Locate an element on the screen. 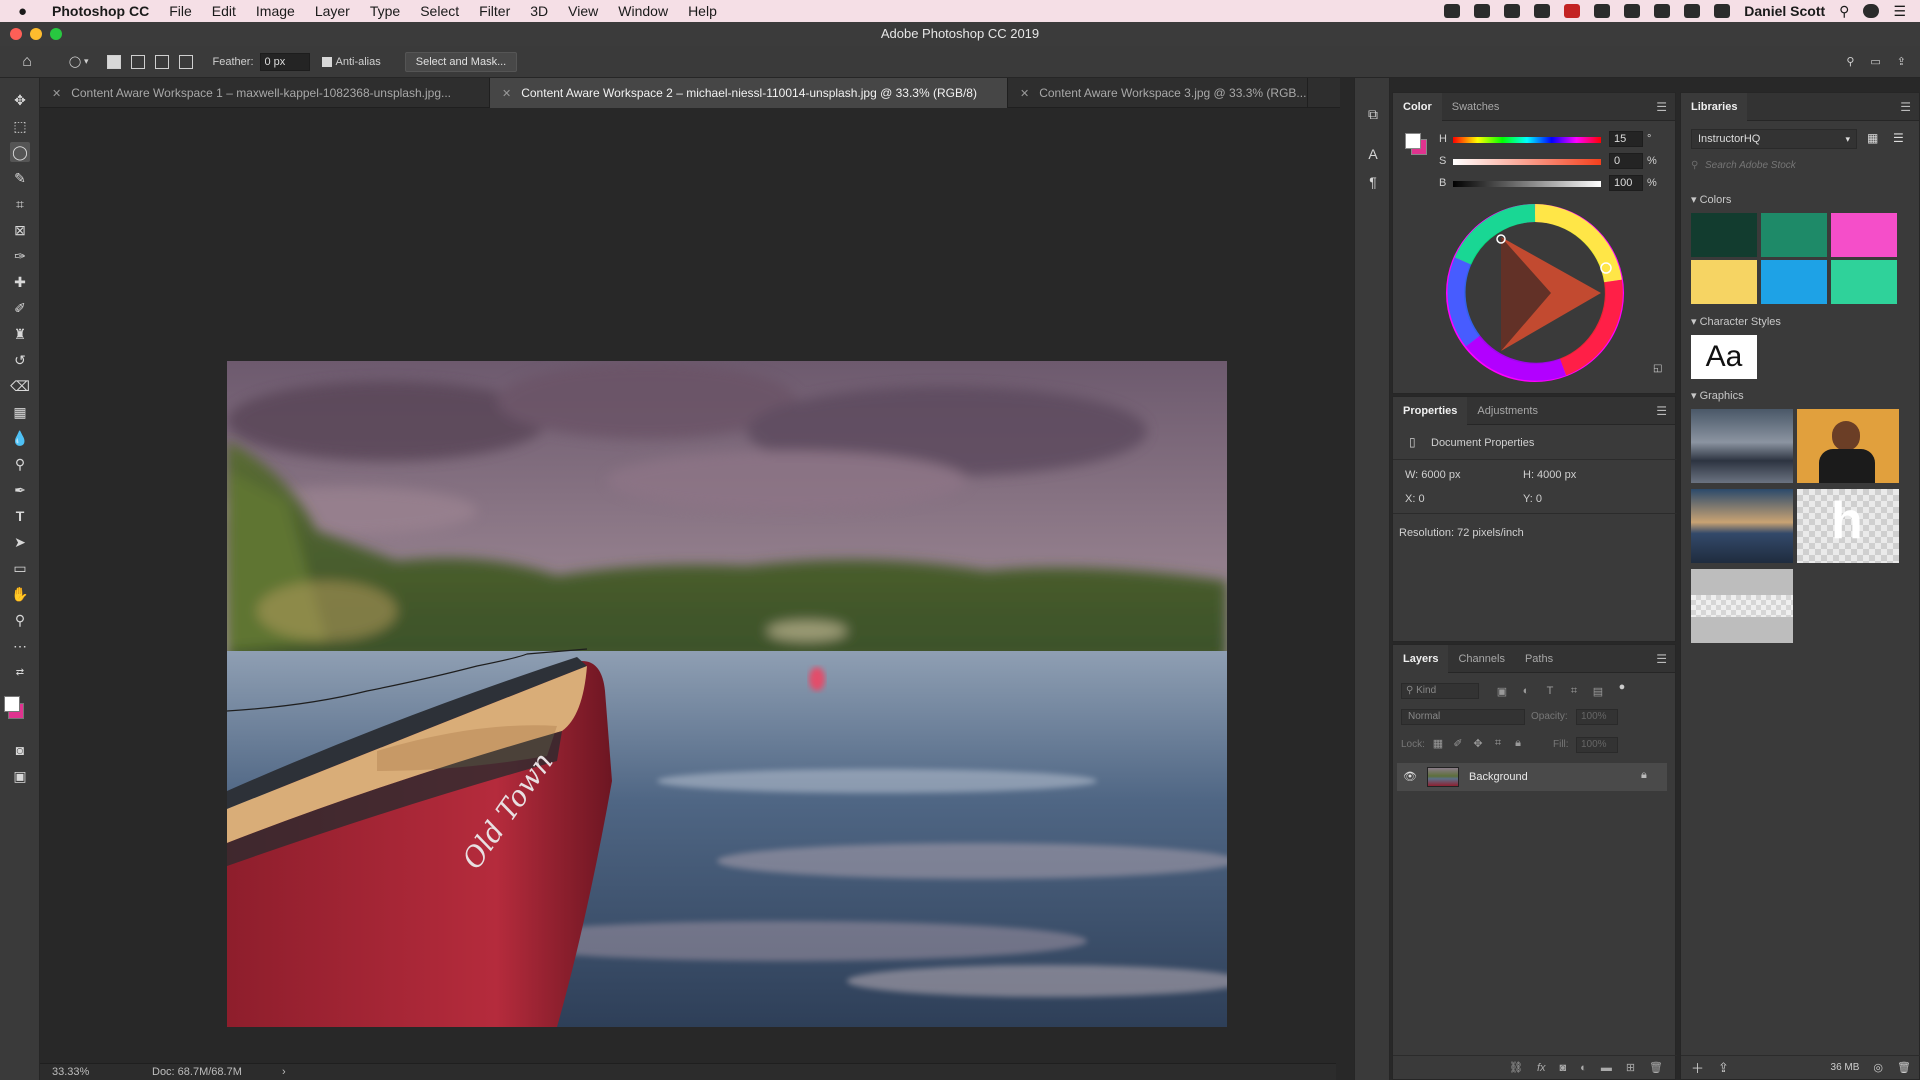 The image size is (1920, 1080). layer-name: Background is located at coordinates (1498, 777).